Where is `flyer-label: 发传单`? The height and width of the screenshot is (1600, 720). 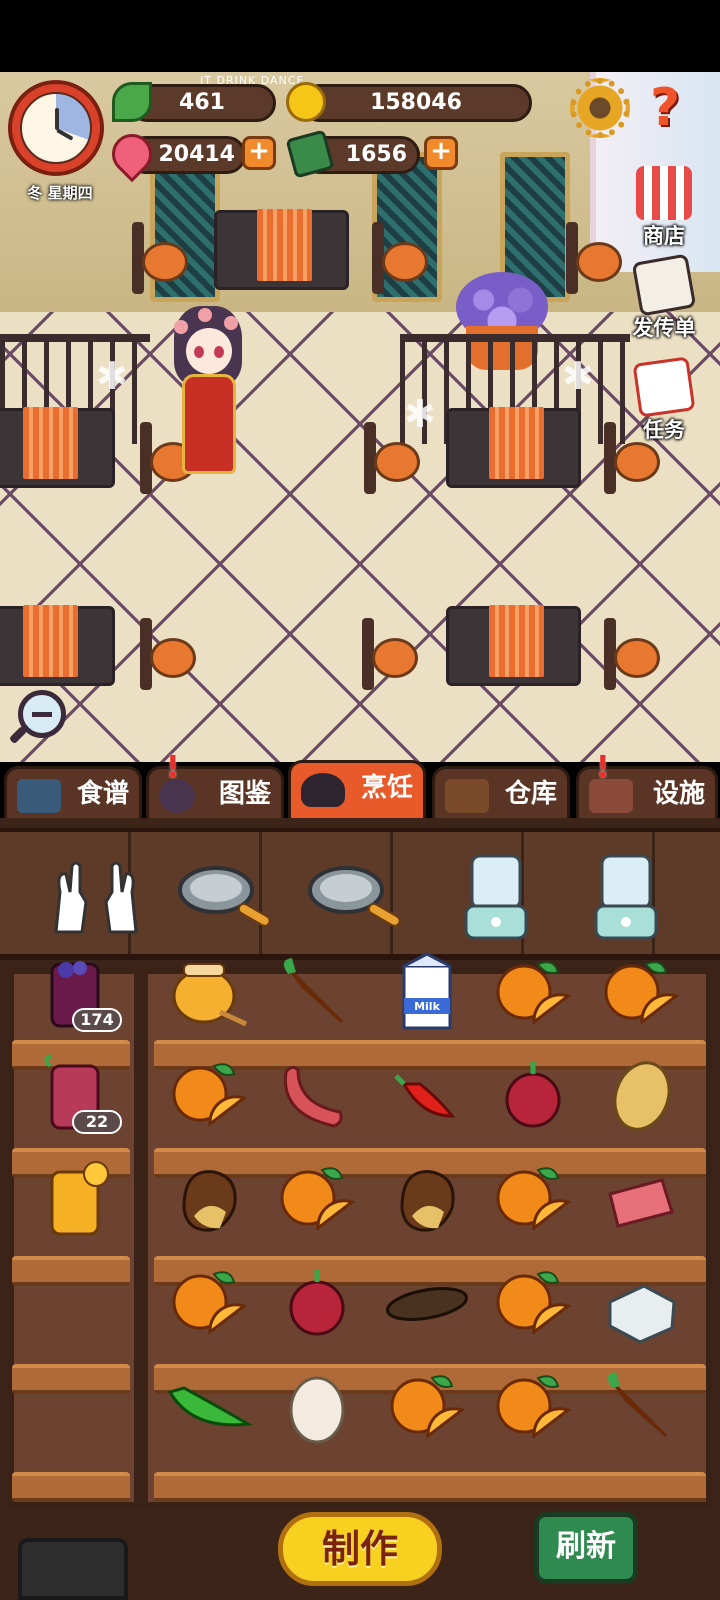 flyer-label: 发传单 is located at coordinates (664, 328).